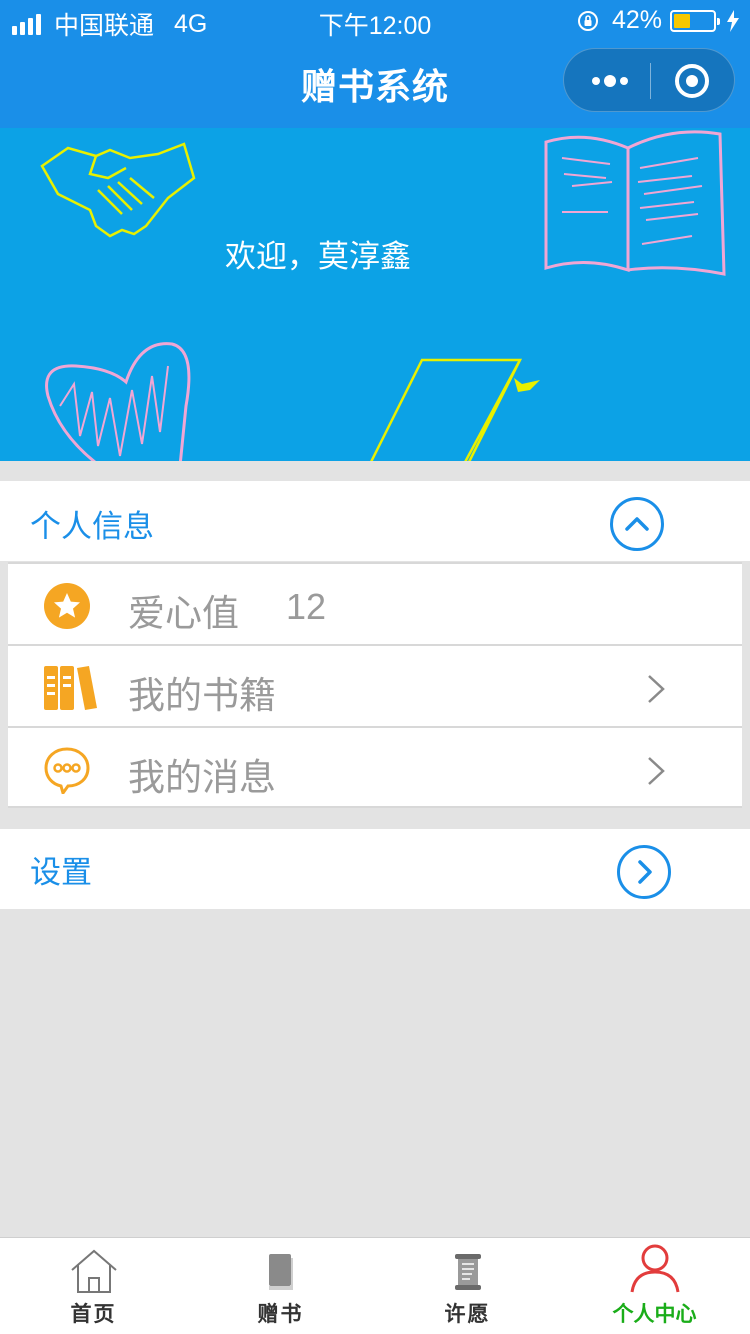 The height and width of the screenshot is (1334, 750). Describe the element at coordinates (280, 1272) in the screenshot. I see `book-icon` at that location.